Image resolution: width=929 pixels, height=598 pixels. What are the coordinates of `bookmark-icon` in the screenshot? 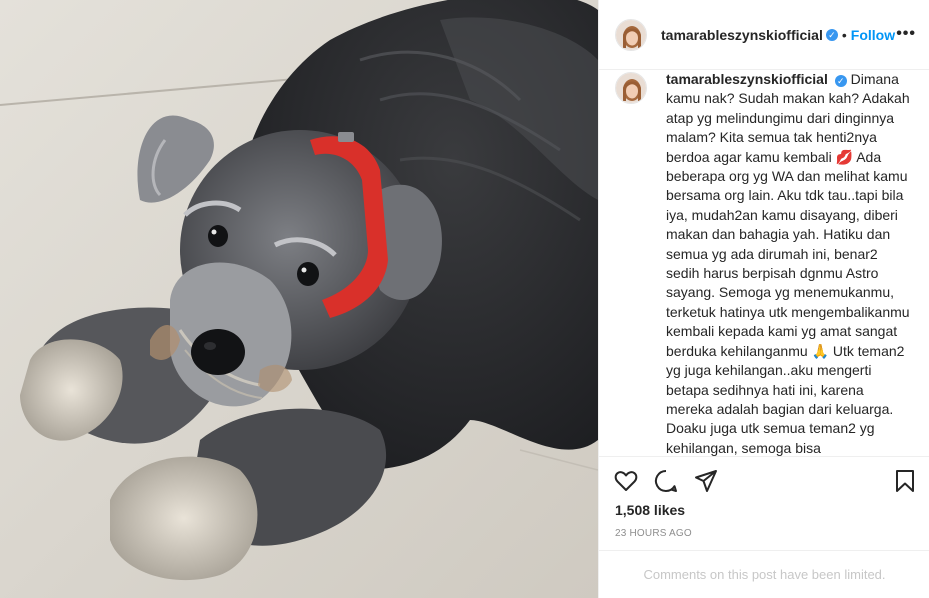 It's located at (905, 481).